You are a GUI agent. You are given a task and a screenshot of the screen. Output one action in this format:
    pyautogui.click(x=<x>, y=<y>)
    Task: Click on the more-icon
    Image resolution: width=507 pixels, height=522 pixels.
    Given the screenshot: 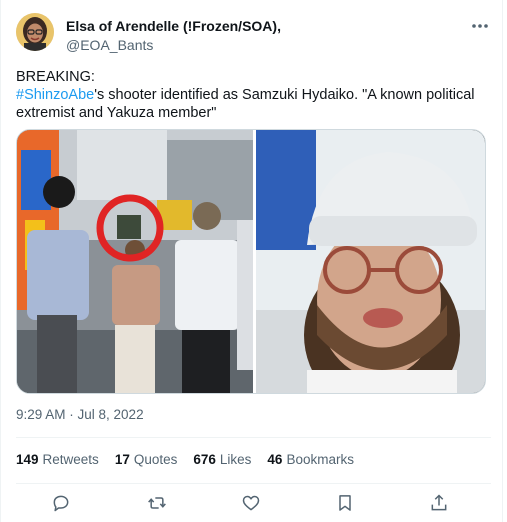 What is the action you would take?
    pyautogui.click(x=480, y=26)
    